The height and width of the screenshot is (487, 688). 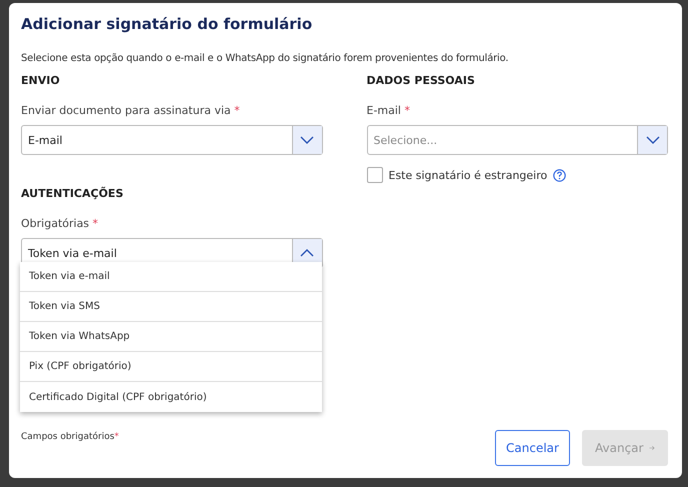 I want to click on required-fields-note: Campos obrigatórios*, so click(x=70, y=437).